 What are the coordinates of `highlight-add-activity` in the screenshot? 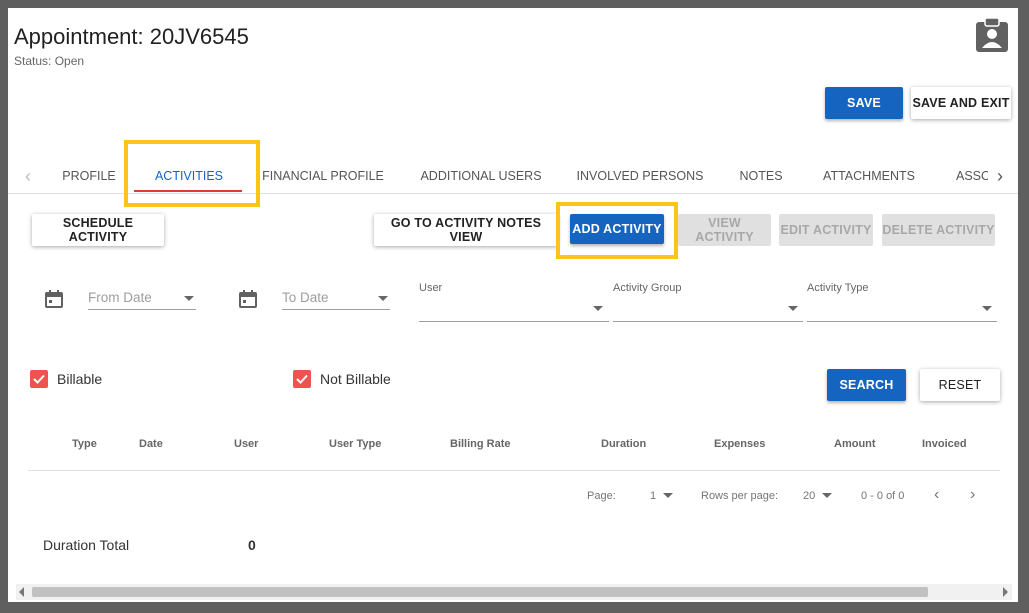 It's located at (617, 230).